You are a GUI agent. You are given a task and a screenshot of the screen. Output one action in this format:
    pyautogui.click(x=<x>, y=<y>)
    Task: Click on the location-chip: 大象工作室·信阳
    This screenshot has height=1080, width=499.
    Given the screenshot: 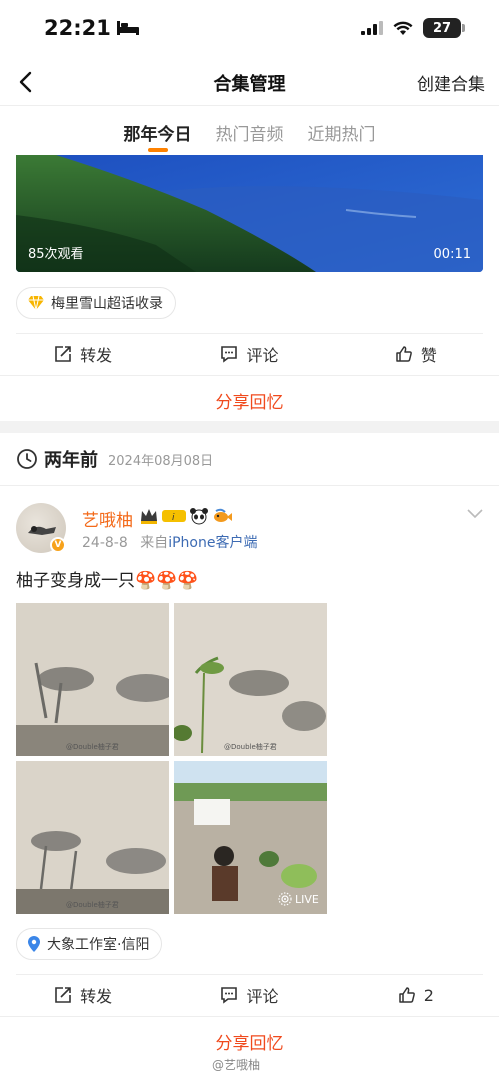 What is the action you would take?
    pyautogui.click(x=89, y=944)
    